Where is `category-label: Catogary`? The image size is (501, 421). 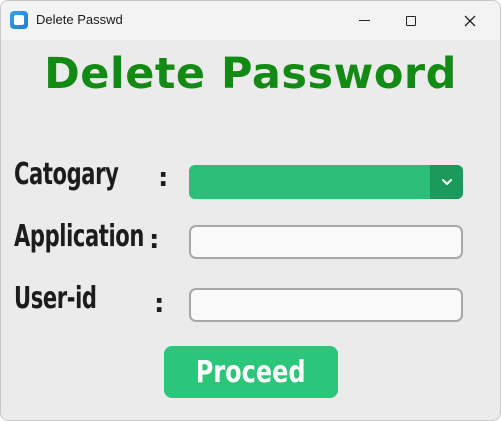
category-label: Catogary is located at coordinates (66, 174).